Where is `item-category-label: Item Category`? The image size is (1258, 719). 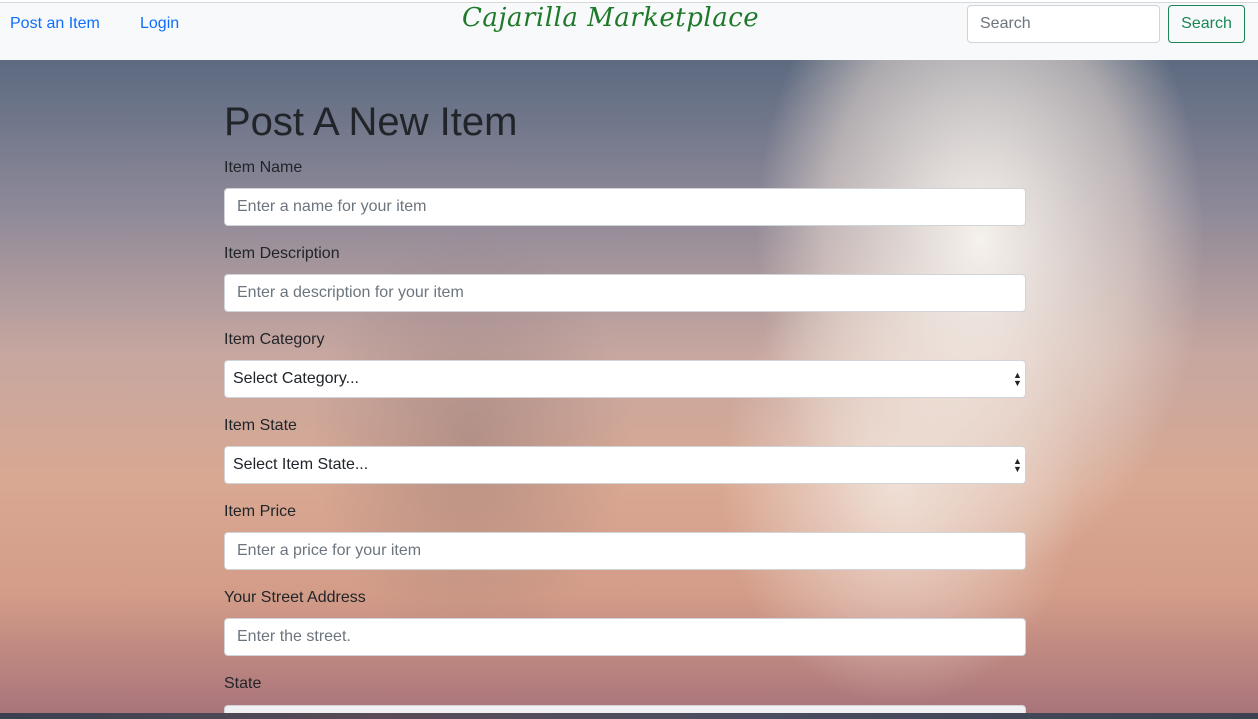 item-category-label: Item Category is located at coordinates (274, 339).